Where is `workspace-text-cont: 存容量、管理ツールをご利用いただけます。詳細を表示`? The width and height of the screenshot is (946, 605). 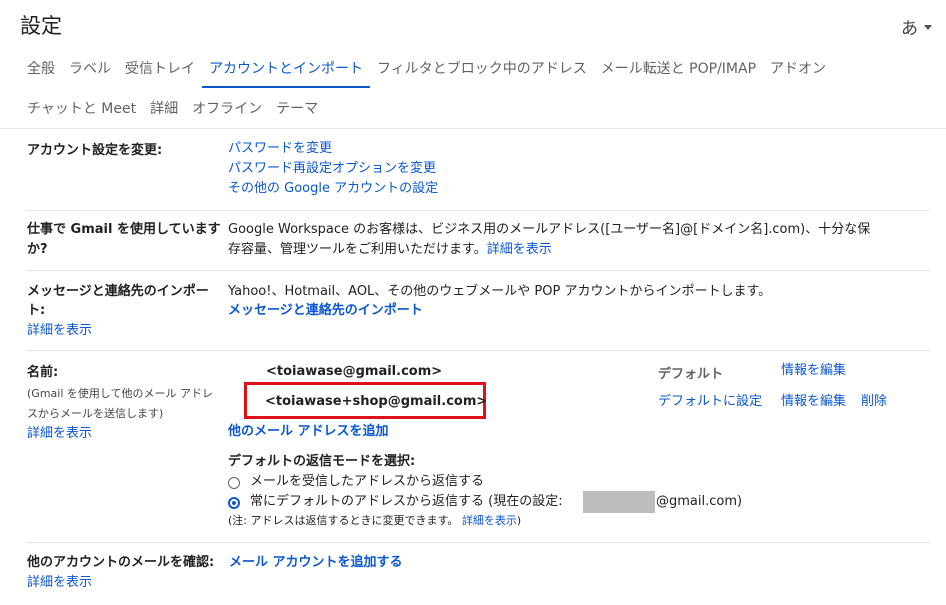
workspace-text-cont: 存容量、管理ツールをご利用いただけます。詳細を表示 is located at coordinates (390, 250).